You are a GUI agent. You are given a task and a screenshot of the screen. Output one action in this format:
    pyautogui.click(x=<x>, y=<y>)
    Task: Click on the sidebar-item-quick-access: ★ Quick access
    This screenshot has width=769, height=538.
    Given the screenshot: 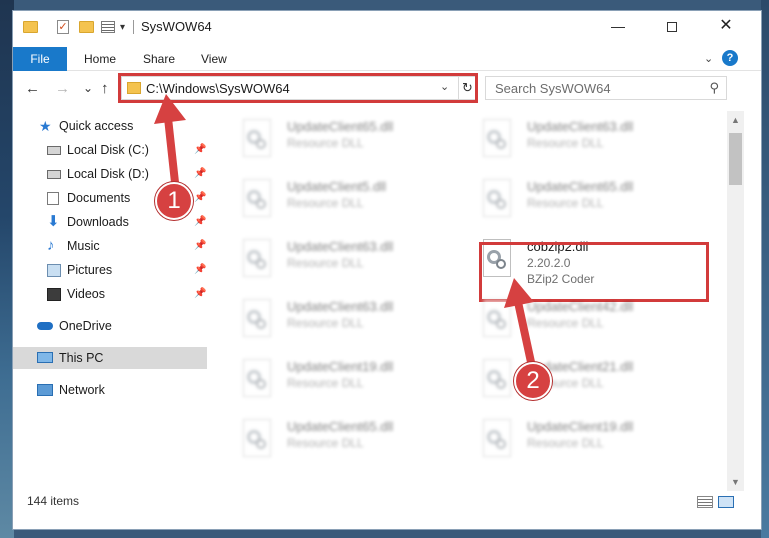 What is the action you would take?
    pyautogui.click(x=110, y=126)
    